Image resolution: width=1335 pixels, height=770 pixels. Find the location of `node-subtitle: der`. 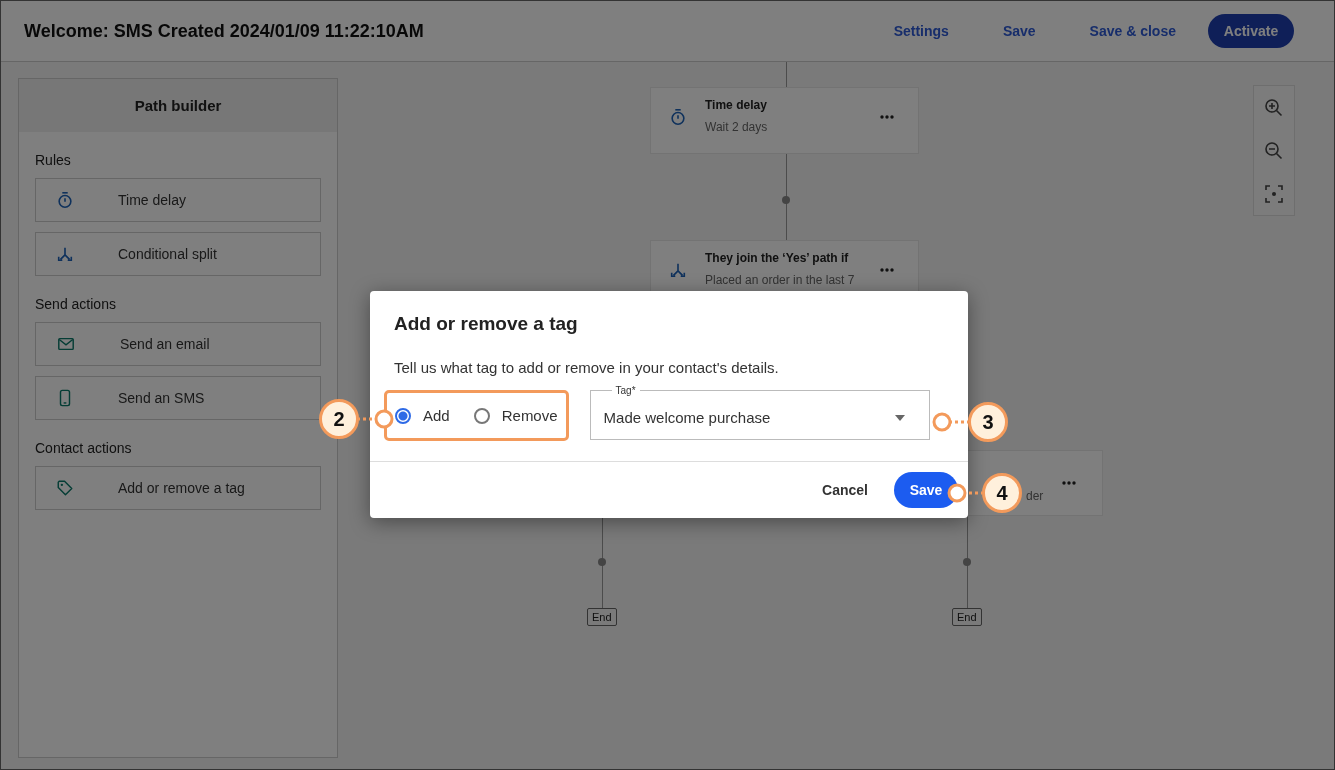

node-subtitle: der is located at coordinates (1035, 496).